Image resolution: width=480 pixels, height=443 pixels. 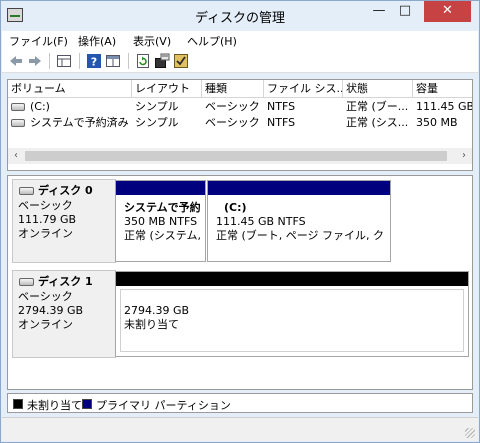 I want to click on disk-1-state: オンライン, so click(x=45, y=324).